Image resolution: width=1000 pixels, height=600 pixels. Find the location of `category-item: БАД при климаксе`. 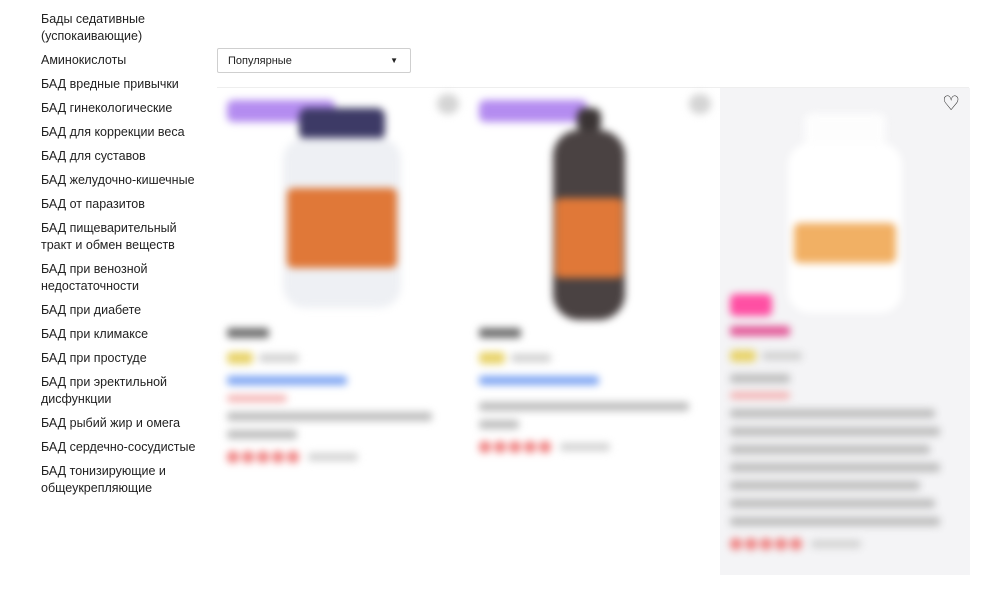

category-item: БАД при климаксе is located at coordinates (121, 335).